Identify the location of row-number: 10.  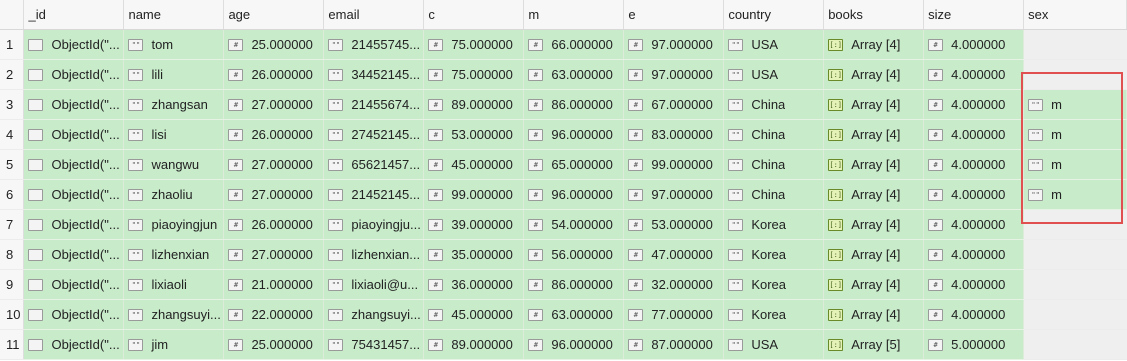
(12, 314).